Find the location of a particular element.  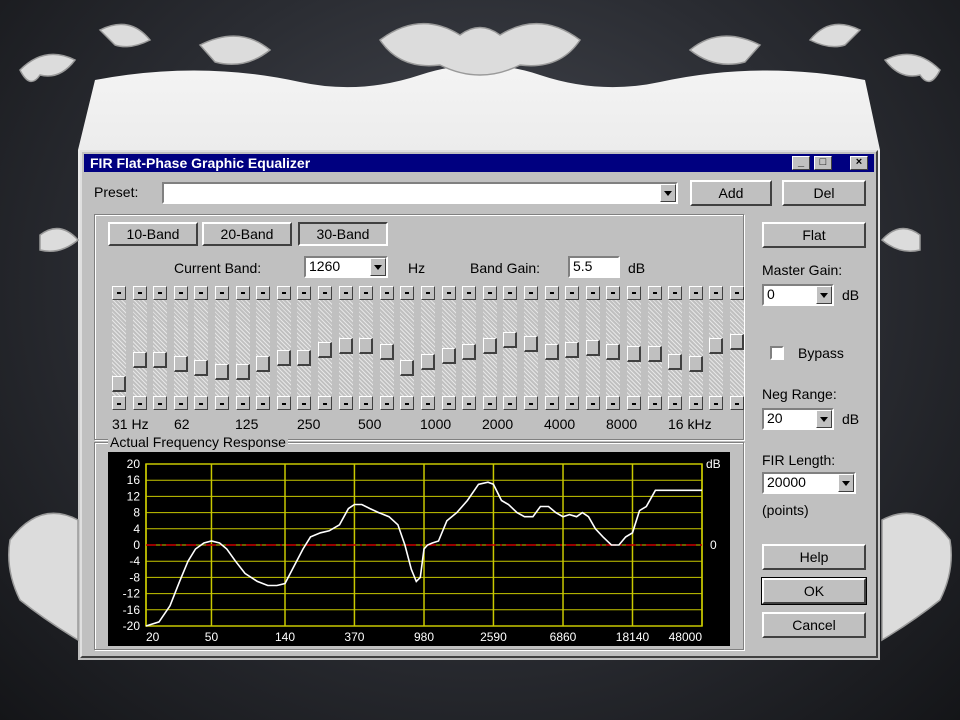

bypass-checkbox is located at coordinates (777, 353).